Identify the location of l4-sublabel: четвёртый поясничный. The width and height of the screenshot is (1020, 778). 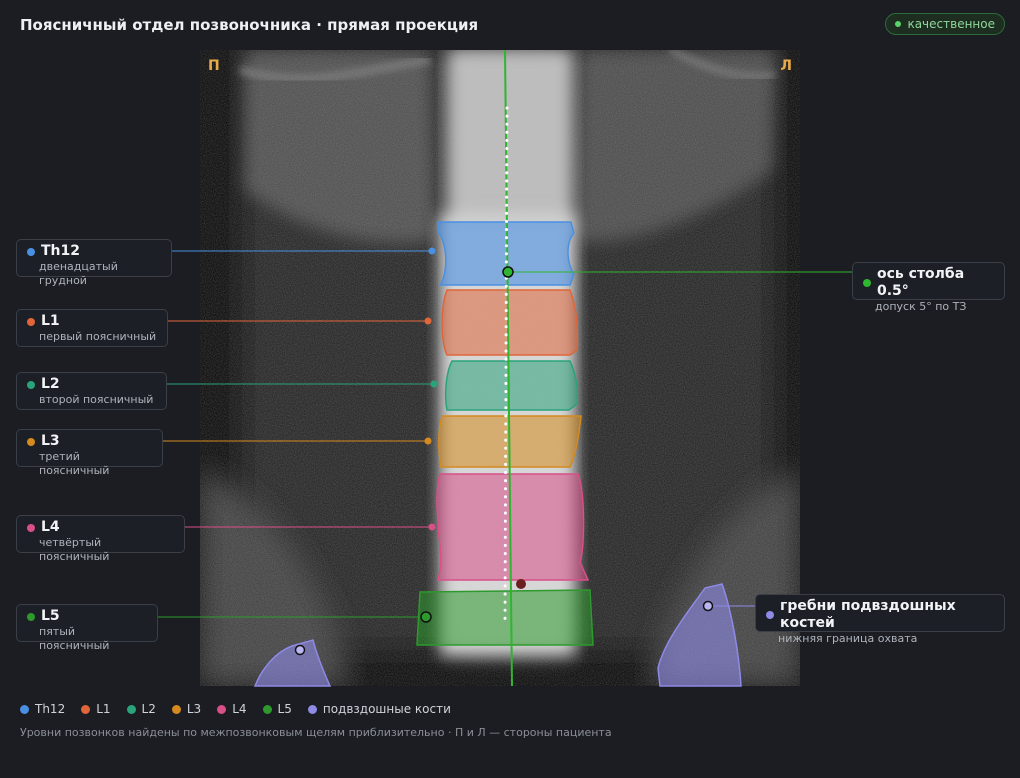
(74, 549).